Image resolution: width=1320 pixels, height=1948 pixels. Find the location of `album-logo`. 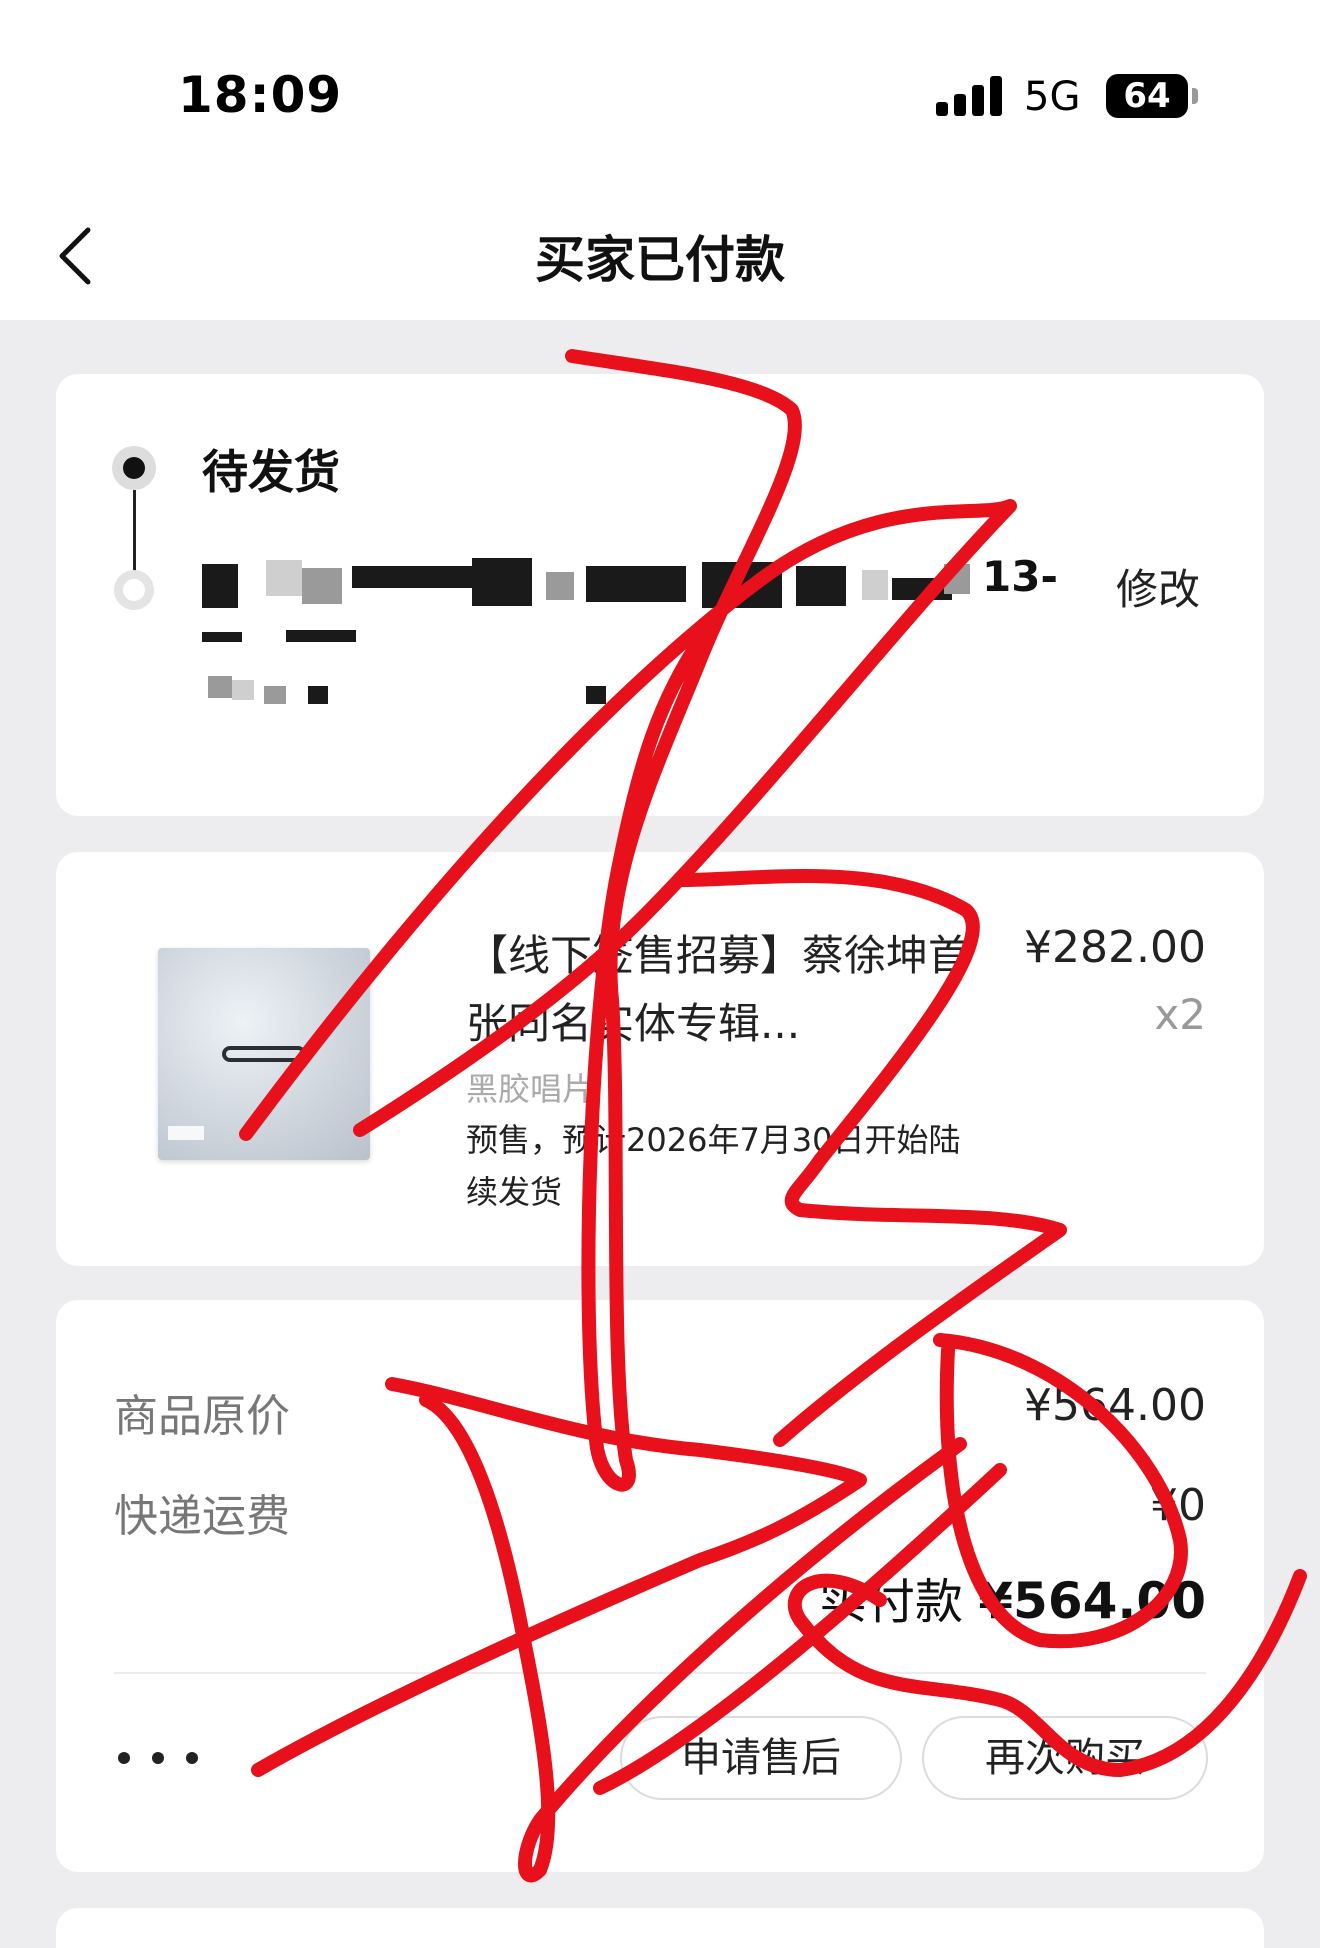

album-logo is located at coordinates (264, 1054).